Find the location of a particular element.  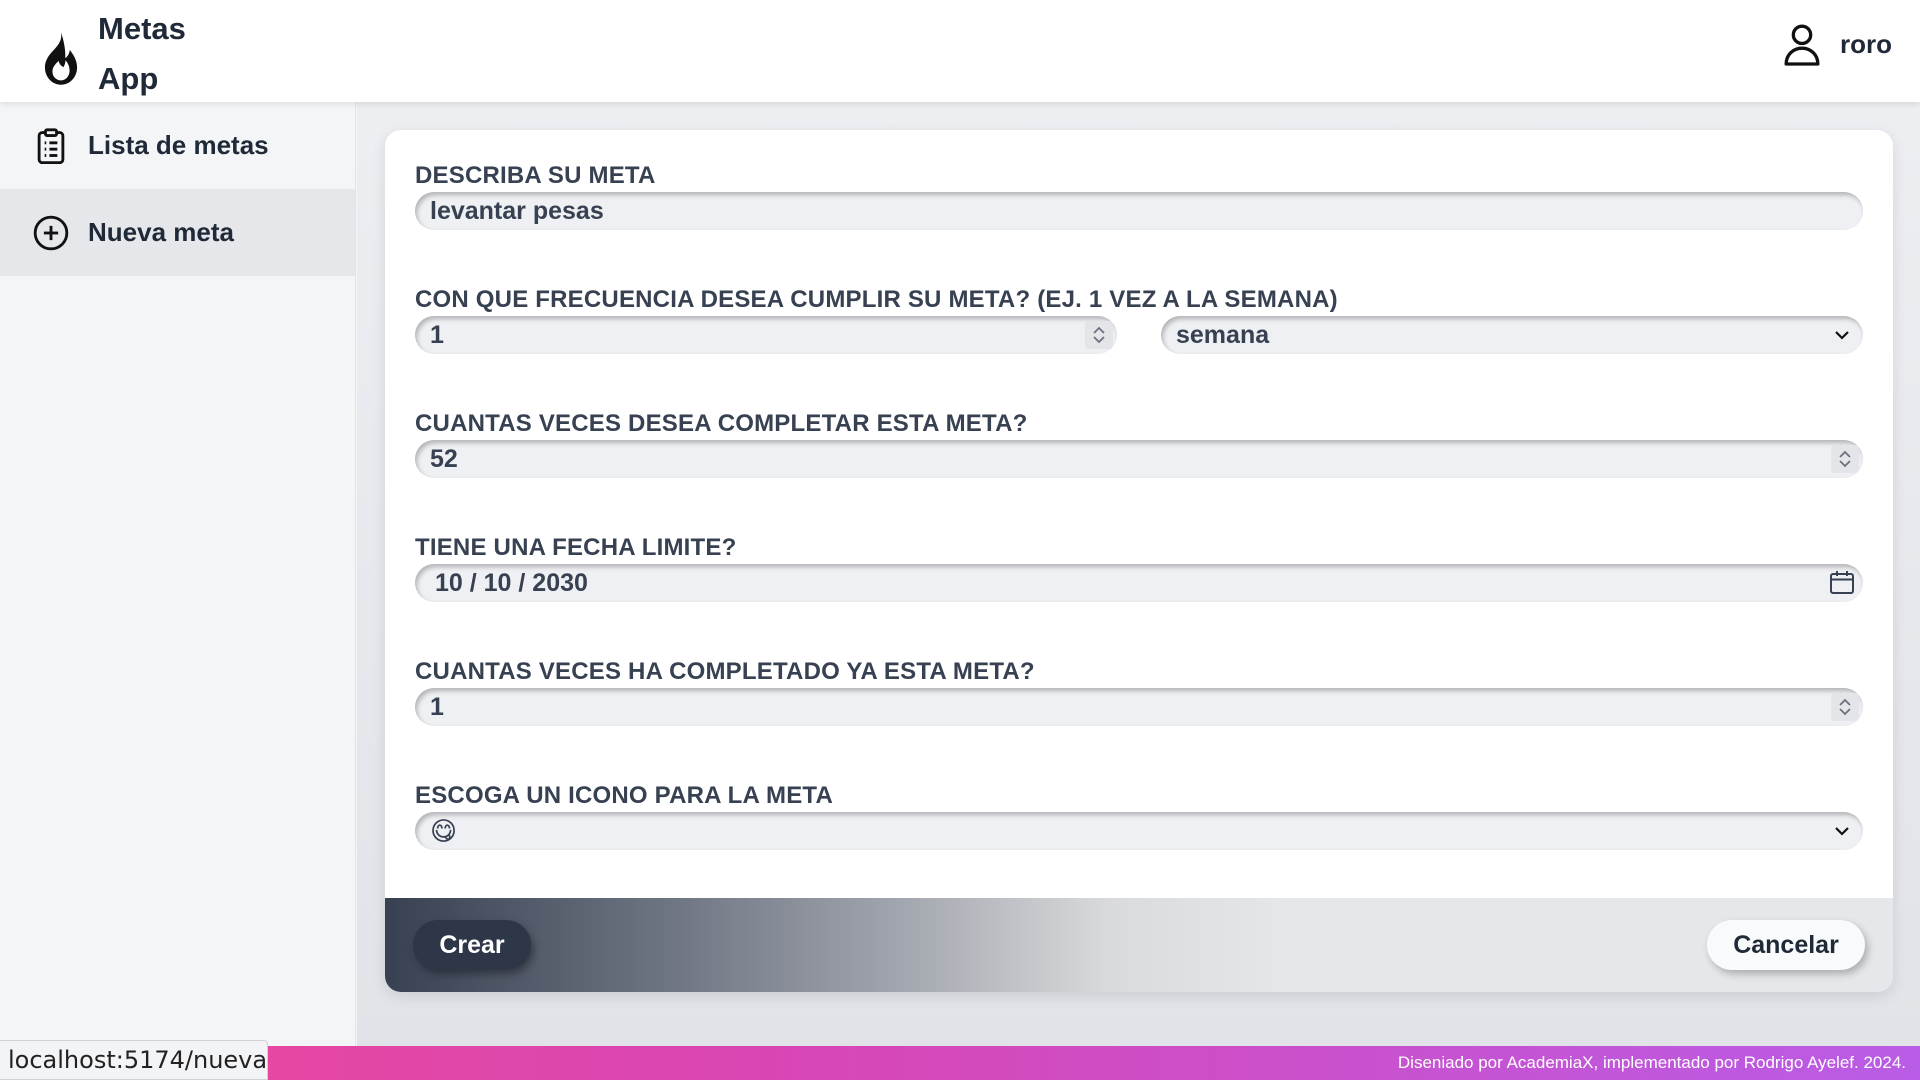

username: roro is located at coordinates (1866, 43).